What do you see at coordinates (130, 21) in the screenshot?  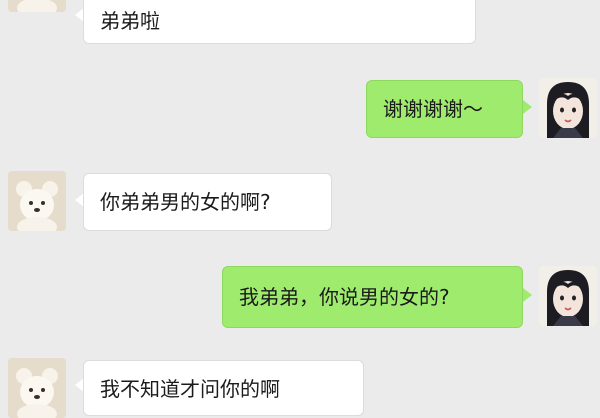 I see `message-text: 弟弟啦` at bounding box center [130, 21].